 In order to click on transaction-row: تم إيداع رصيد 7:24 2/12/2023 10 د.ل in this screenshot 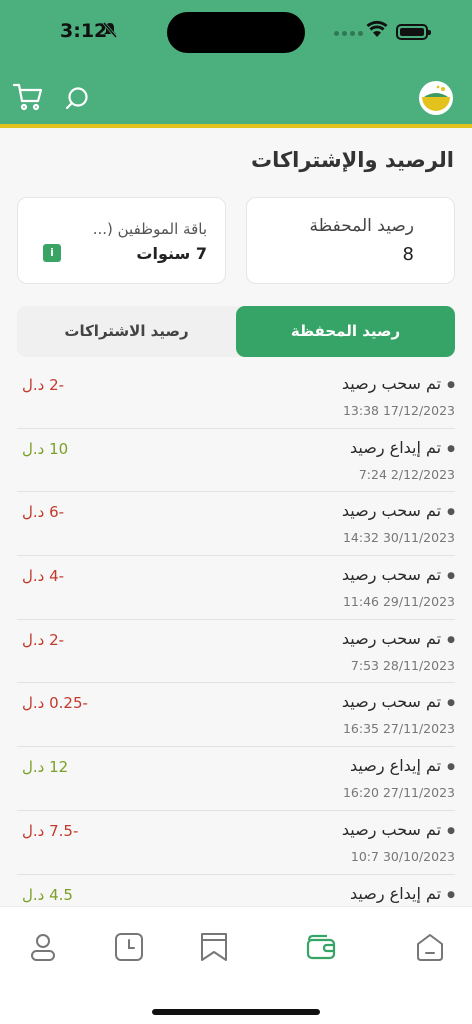, I will do `click(236, 461)`.